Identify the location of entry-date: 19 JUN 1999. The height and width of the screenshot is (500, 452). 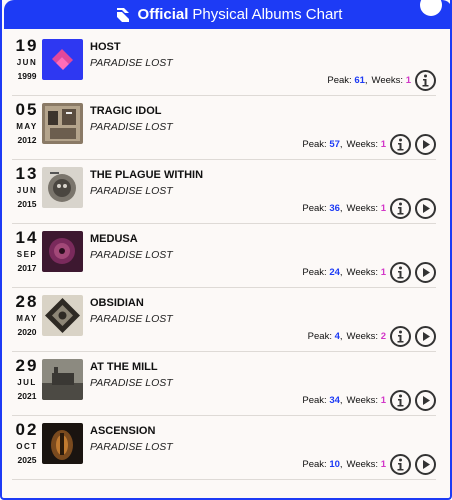
(27, 59).